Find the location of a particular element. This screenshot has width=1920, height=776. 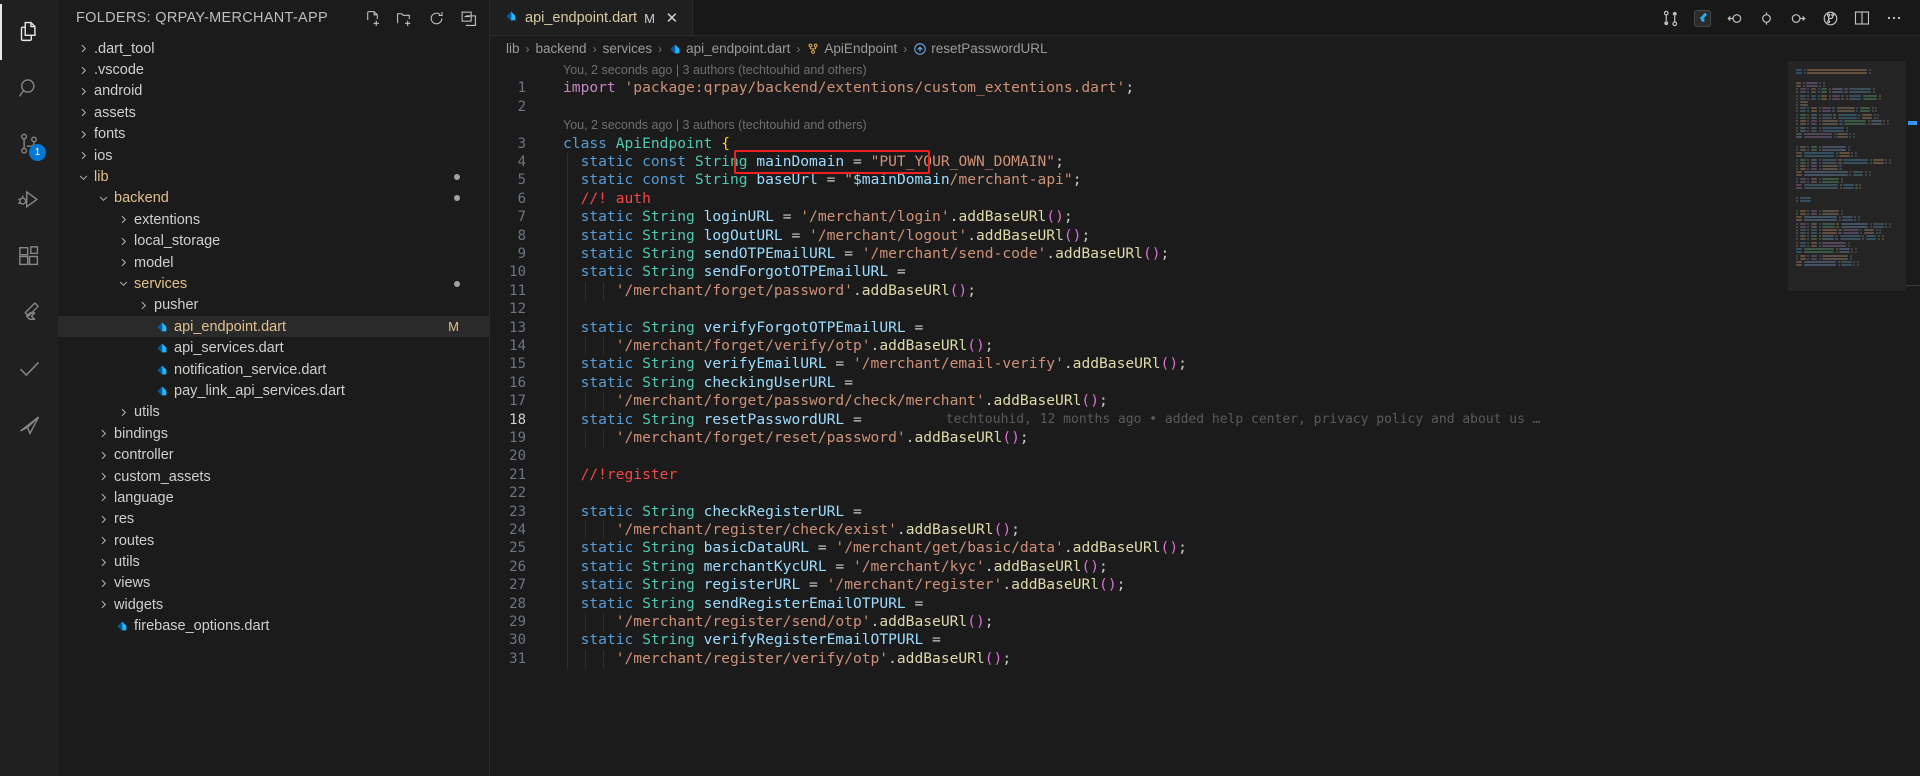

tree-folder: lib is located at coordinates (273, 176).